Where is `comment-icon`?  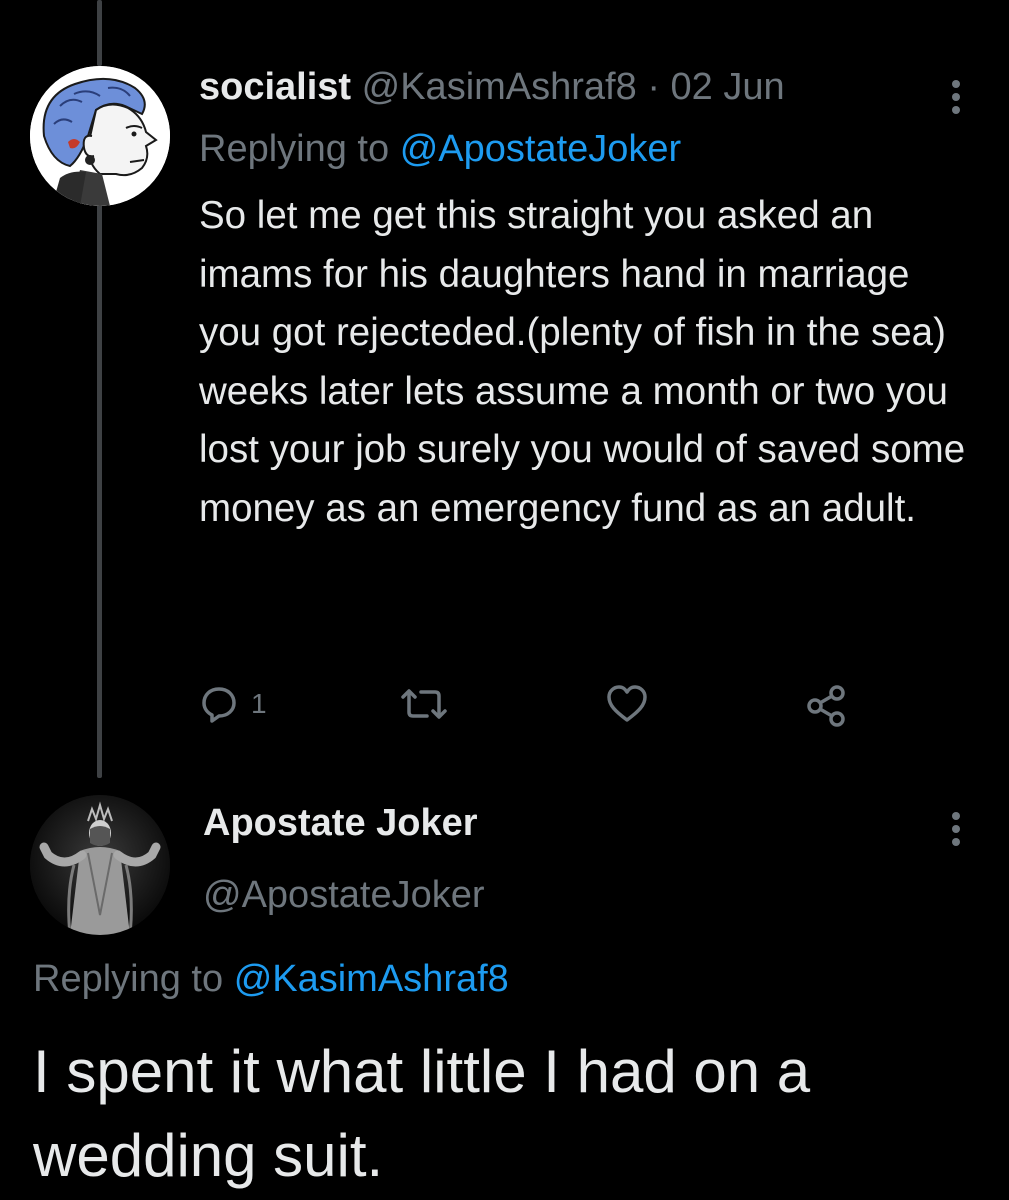
comment-icon is located at coordinates (219, 705).